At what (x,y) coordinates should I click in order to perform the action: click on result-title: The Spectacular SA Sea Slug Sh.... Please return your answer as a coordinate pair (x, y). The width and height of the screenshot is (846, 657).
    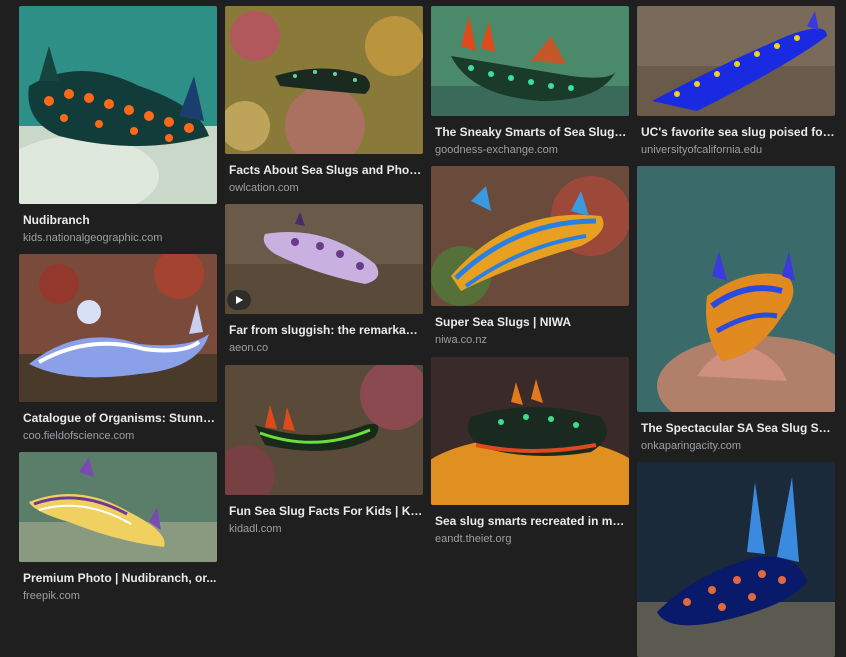
    Looking at the image, I should click on (736, 428).